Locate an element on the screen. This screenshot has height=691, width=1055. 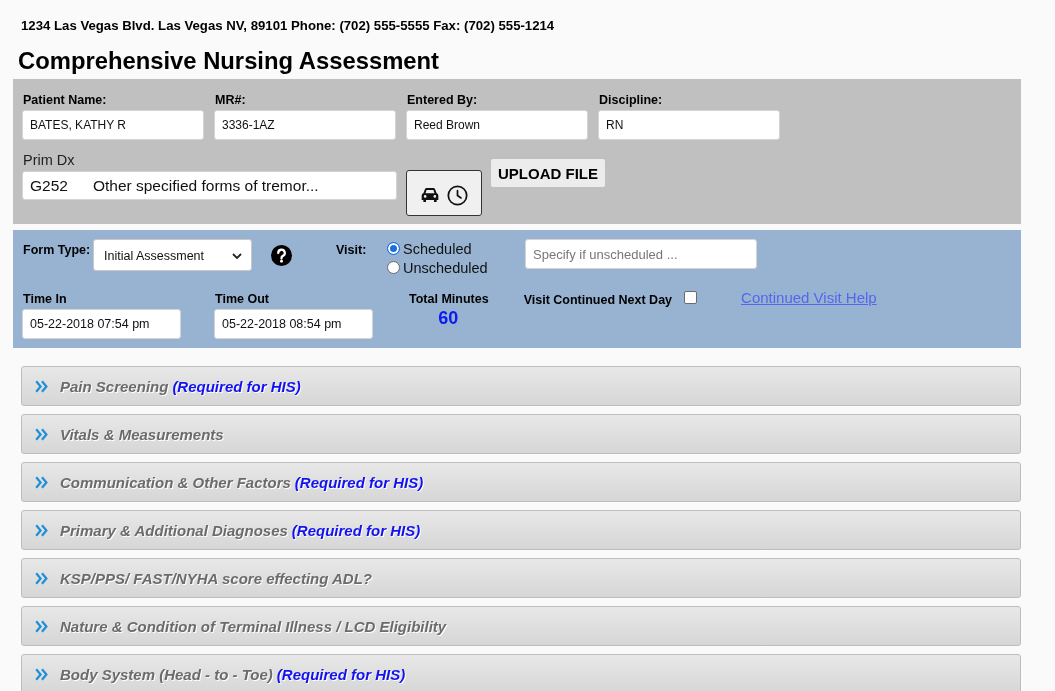
time-field: 05-22-2018 07:54 pm is located at coordinates (101, 324).